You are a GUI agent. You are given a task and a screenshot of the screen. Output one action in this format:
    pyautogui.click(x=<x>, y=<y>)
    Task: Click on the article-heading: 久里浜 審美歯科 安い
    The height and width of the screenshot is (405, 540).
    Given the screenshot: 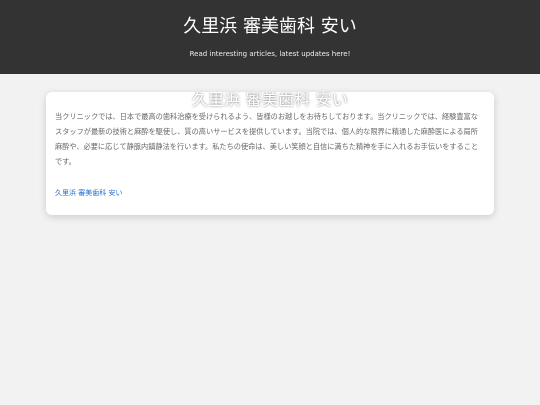 What is the action you would take?
    pyautogui.click(x=270, y=100)
    